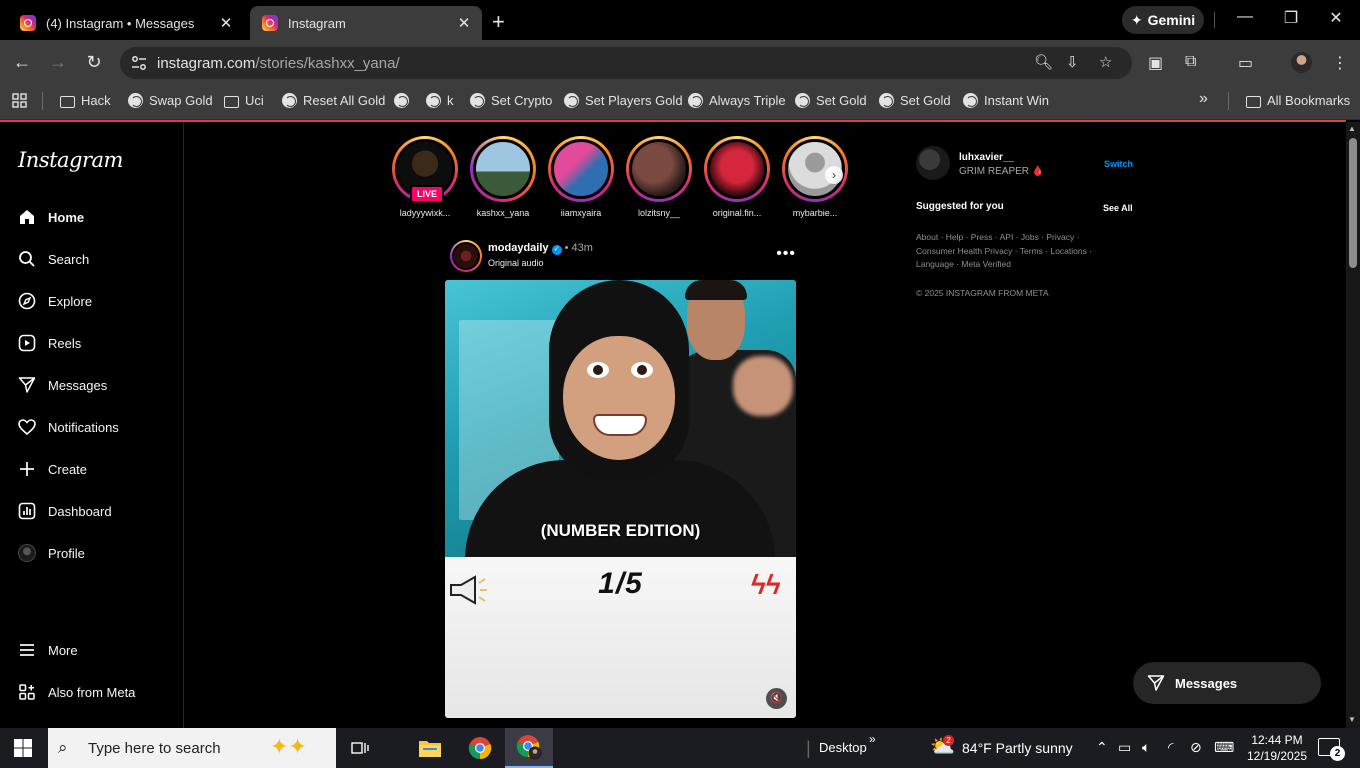 This screenshot has width=1360, height=768. Describe the element at coordinates (1227, 683) in the screenshot. I see `messages-floating-button: Messages` at that location.